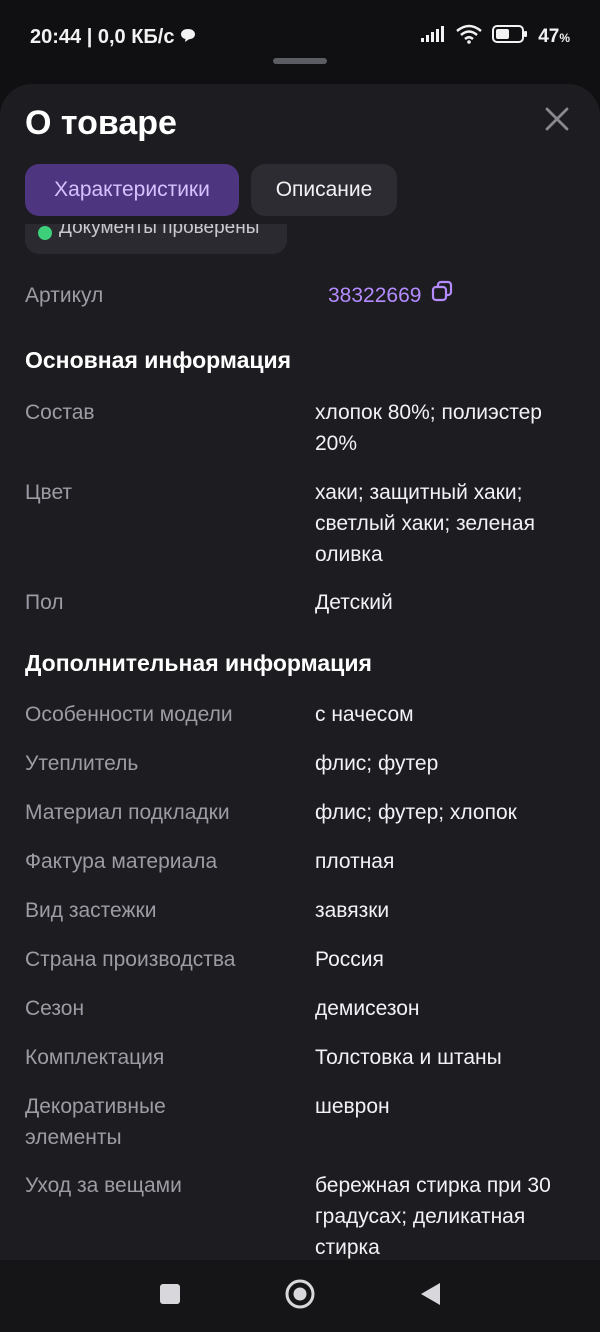  Describe the element at coordinates (305, 910) in the screenshot. I see `spec-row: Вид застежки завязки` at that location.